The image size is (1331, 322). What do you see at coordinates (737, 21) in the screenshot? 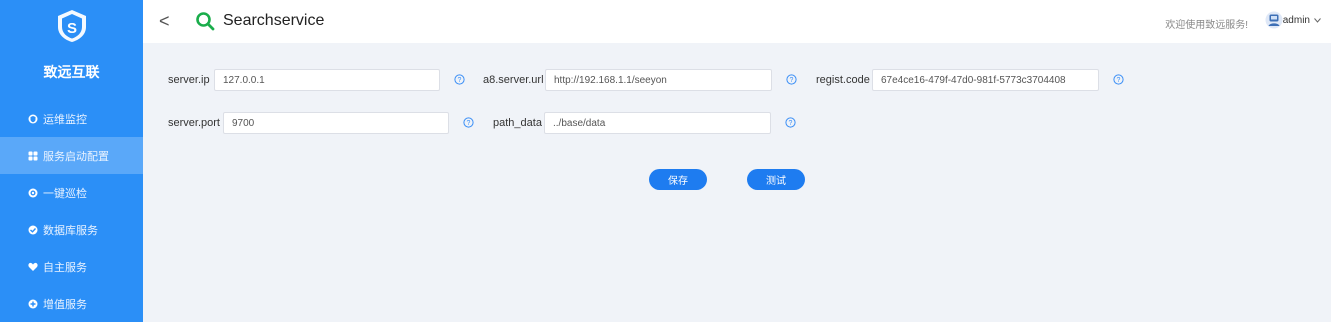
I see `header: < Searchservice 欢迎使用致远服务! admin` at bounding box center [737, 21].